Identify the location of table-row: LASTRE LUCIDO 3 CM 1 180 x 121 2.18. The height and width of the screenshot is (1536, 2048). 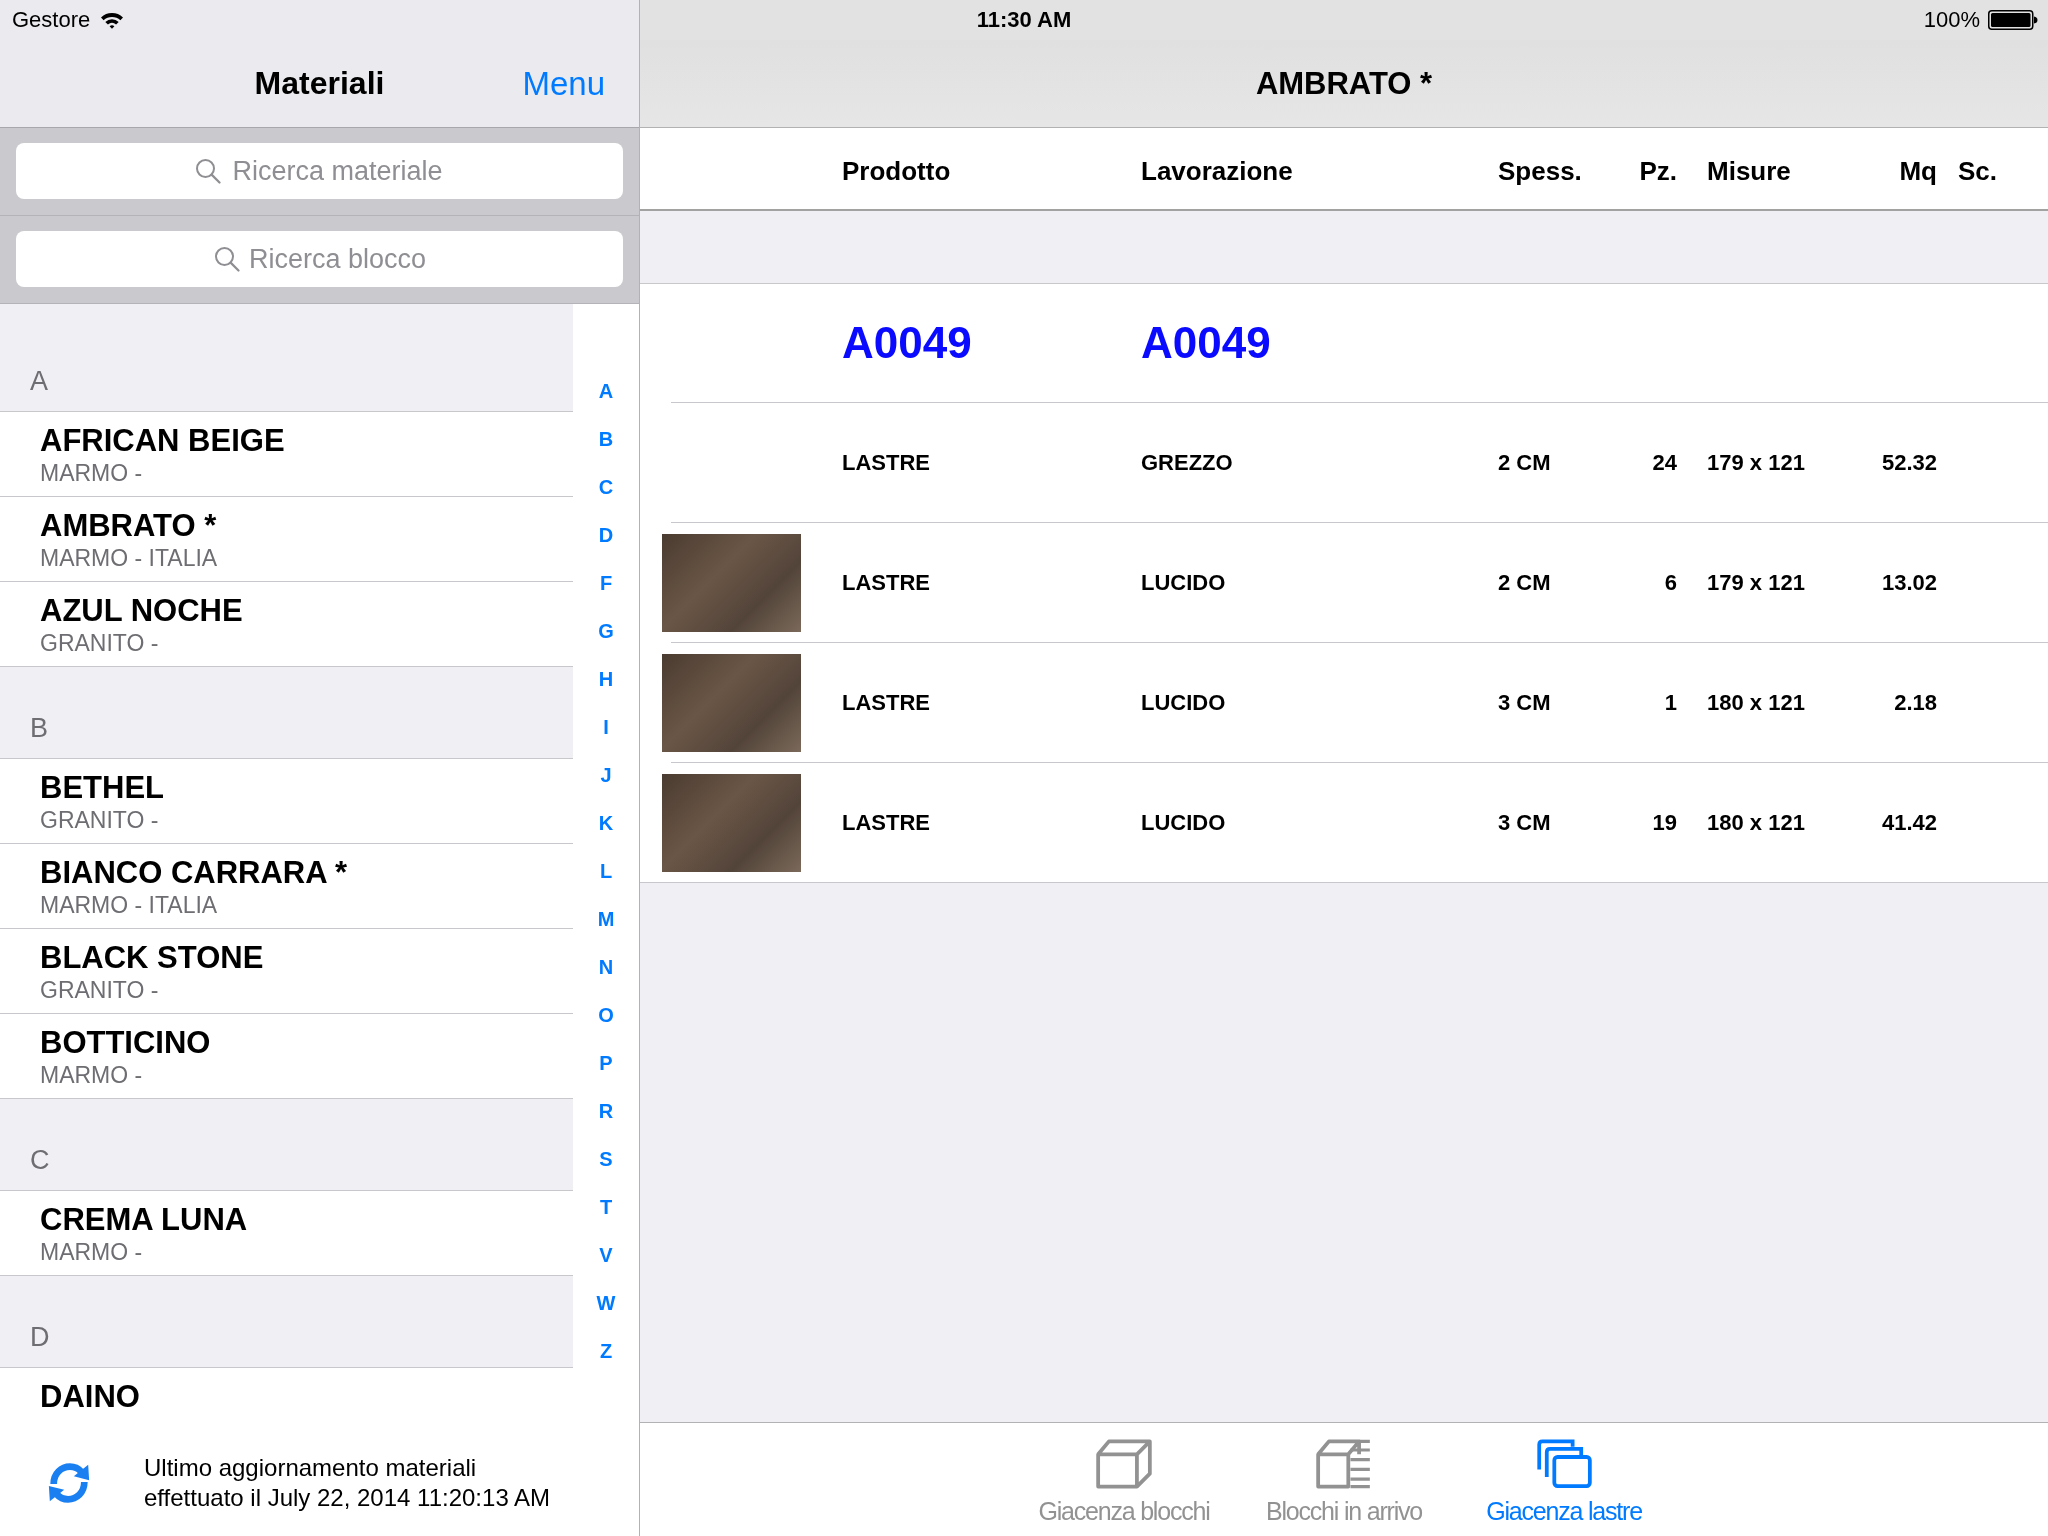
(1344, 702).